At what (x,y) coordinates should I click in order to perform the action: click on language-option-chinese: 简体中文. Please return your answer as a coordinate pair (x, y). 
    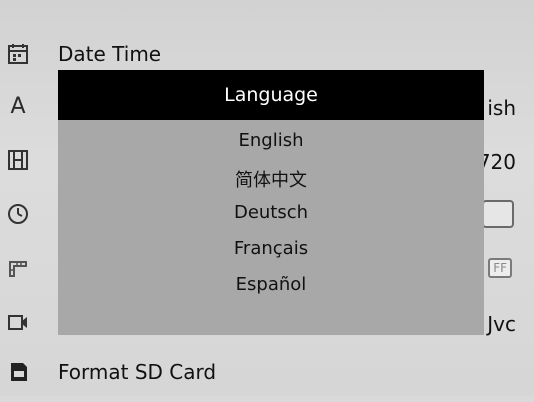
    Looking at the image, I should click on (271, 179).